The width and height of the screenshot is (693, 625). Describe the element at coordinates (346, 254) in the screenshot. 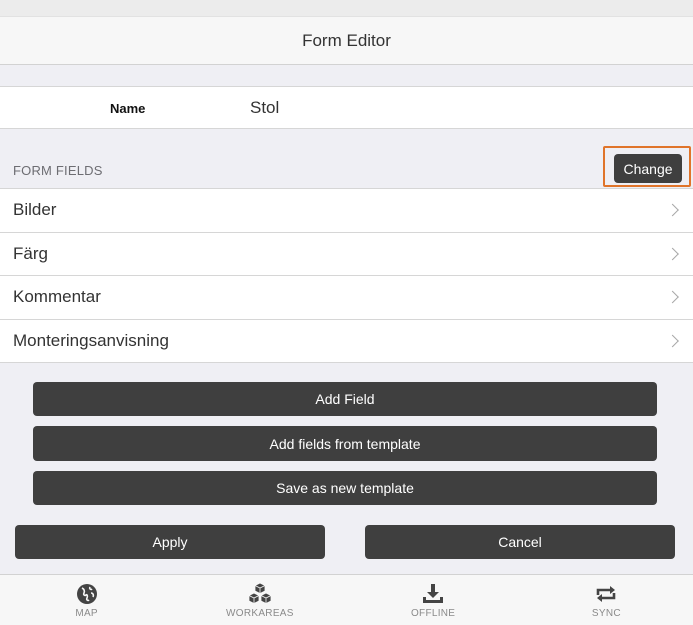

I see `list-item-farg: Färg` at that location.